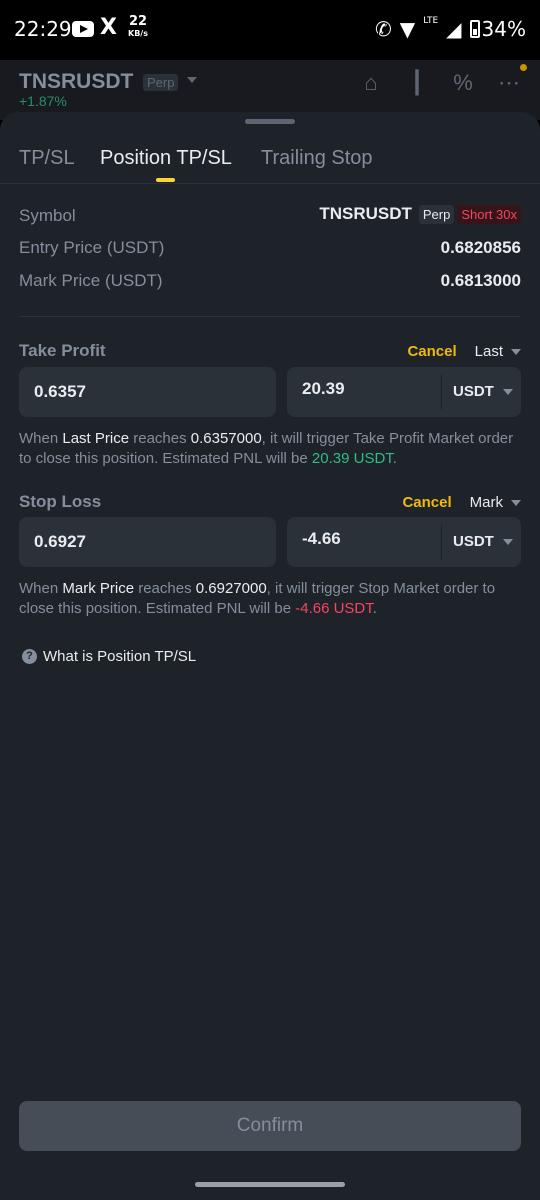 The height and width of the screenshot is (1200, 540). Describe the element at coordinates (431, 351) in the screenshot. I see `take-profit-cancel-button: Cancel` at that location.